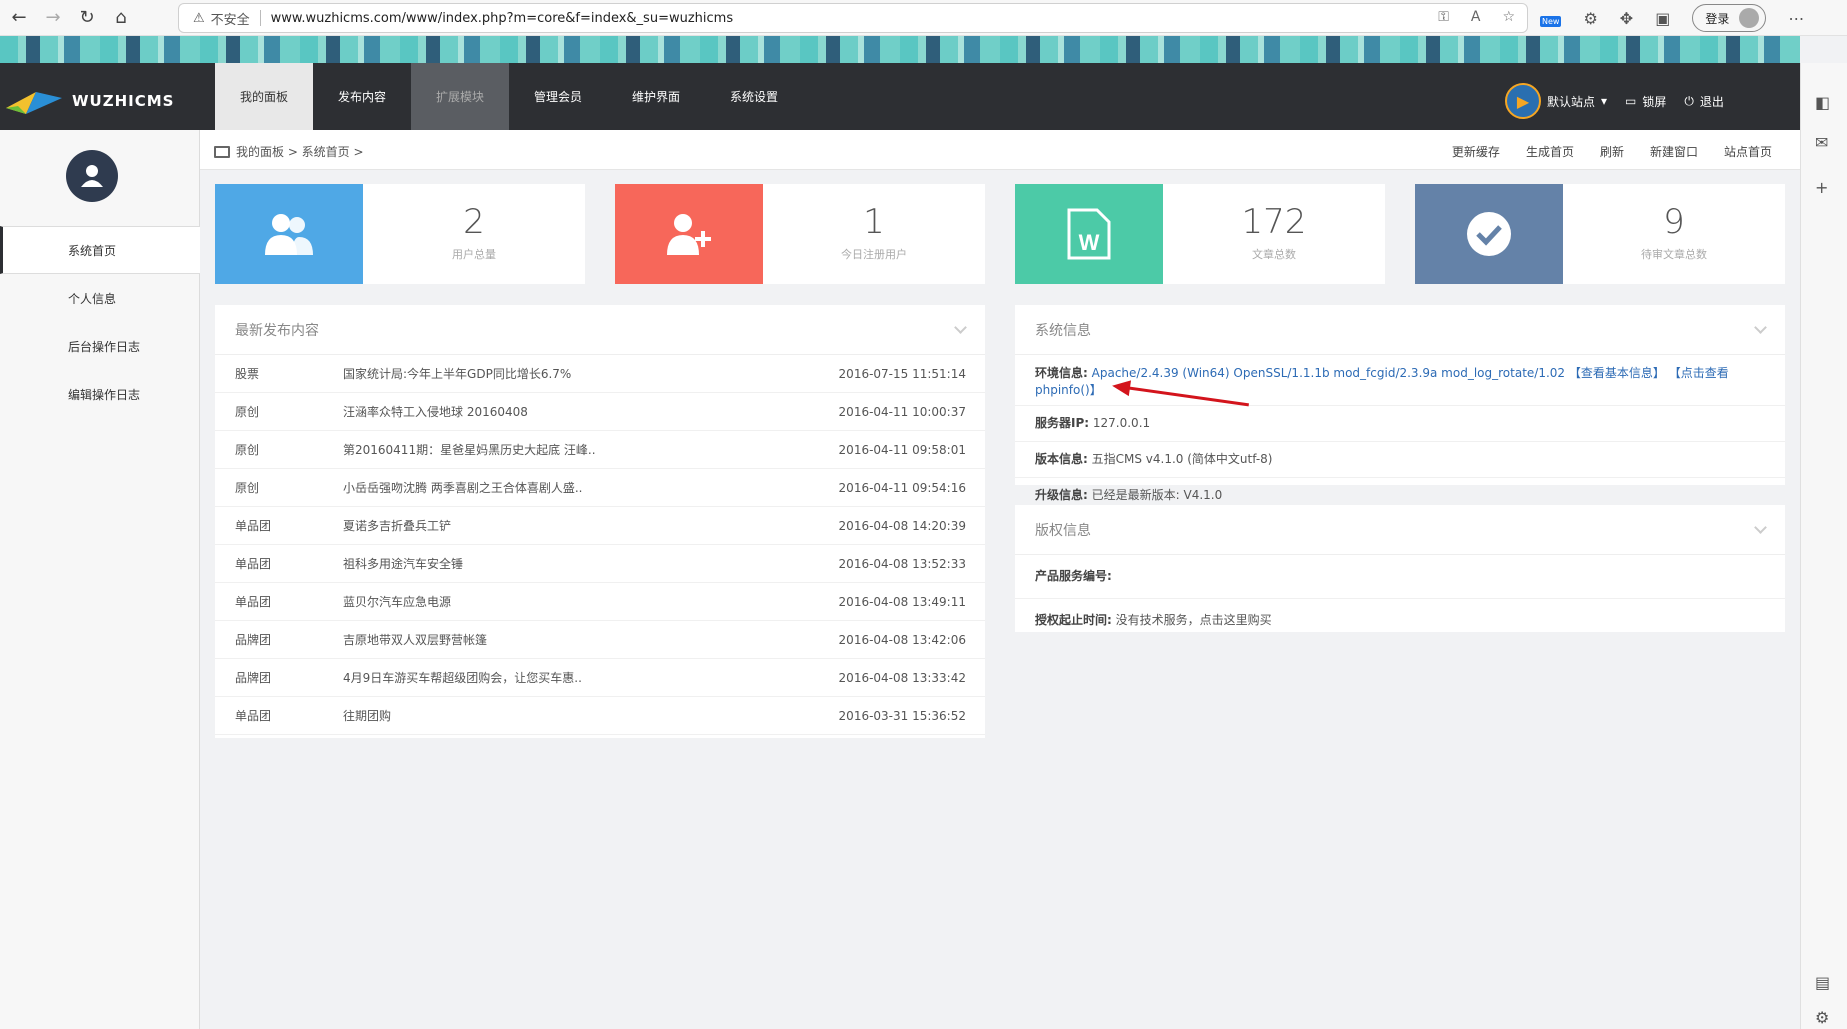  Describe the element at coordinates (1821, 187) in the screenshot. I see `add-icon: +` at that location.